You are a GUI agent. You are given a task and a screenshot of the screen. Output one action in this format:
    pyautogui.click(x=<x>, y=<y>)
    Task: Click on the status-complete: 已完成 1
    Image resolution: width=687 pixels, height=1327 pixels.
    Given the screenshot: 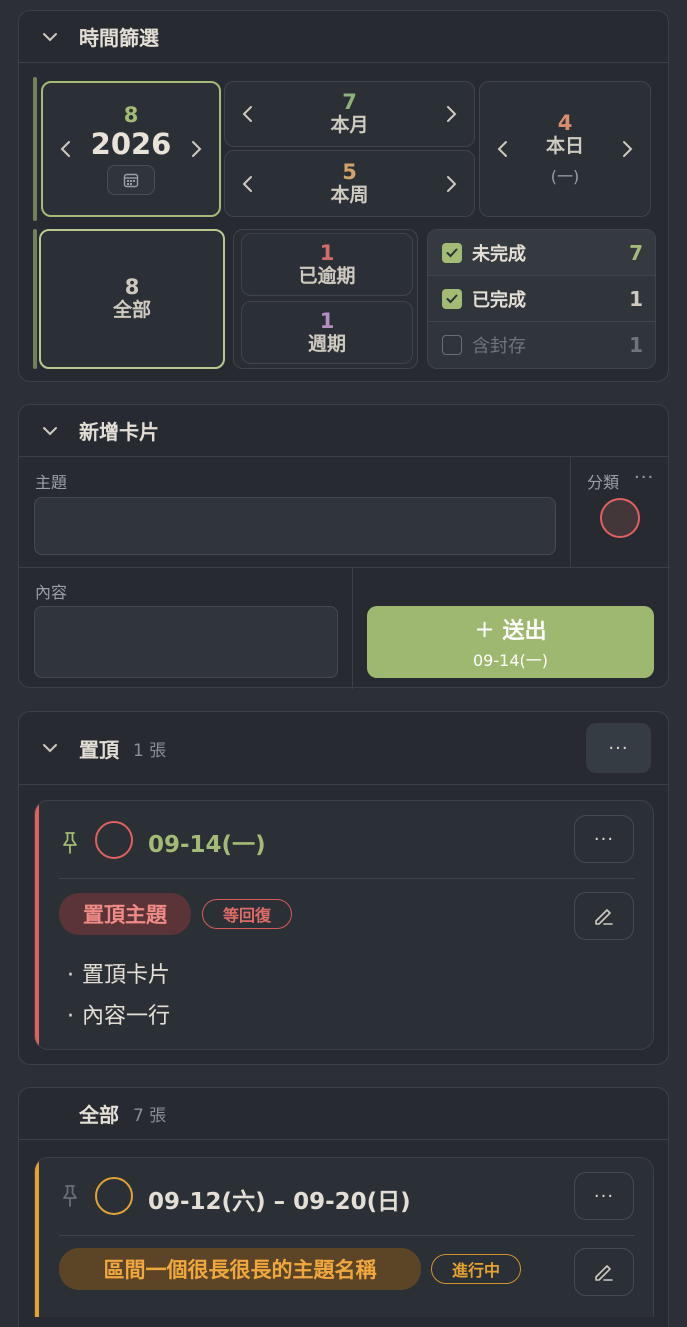 What is the action you would take?
    pyautogui.click(x=541, y=299)
    